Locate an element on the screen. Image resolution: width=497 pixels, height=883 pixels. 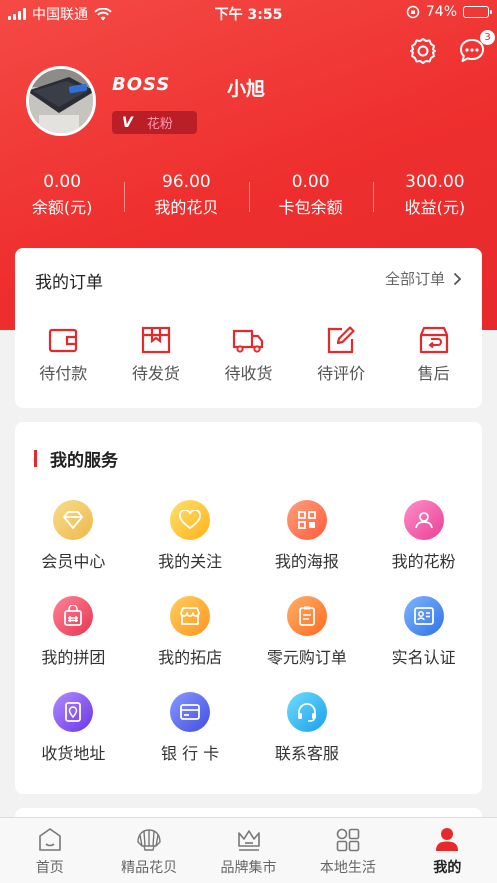
tab-mine: 我的 is located at coordinates (447, 850).